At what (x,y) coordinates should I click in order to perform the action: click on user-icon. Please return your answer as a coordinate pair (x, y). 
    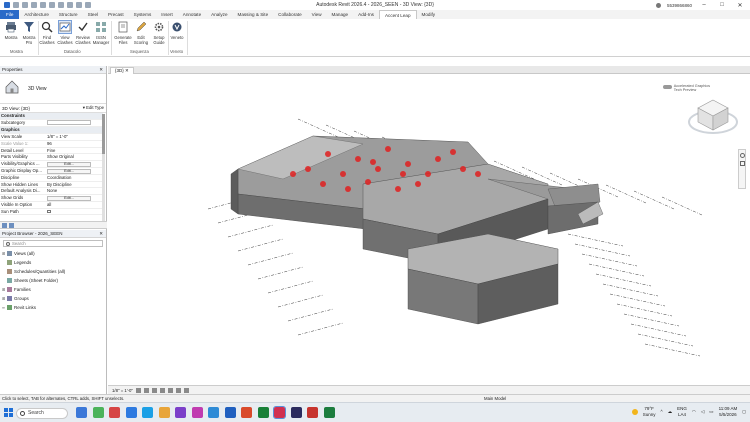
    Looking at the image, I should click on (658, 5).